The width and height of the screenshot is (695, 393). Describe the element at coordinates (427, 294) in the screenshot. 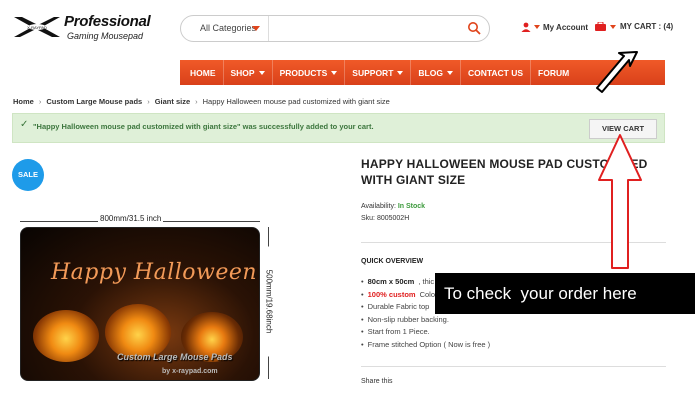

I see `feature-text: Colo` at that location.